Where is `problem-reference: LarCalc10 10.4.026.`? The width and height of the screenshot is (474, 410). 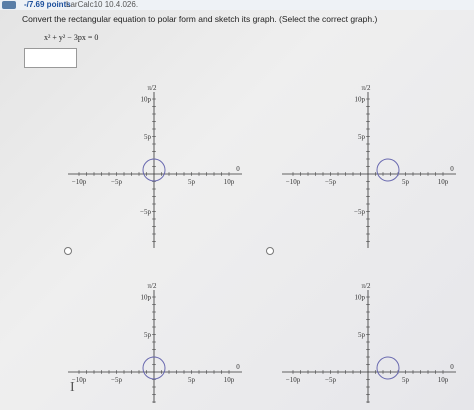 problem-reference: LarCalc10 10.4.026. is located at coordinates (102, 4).